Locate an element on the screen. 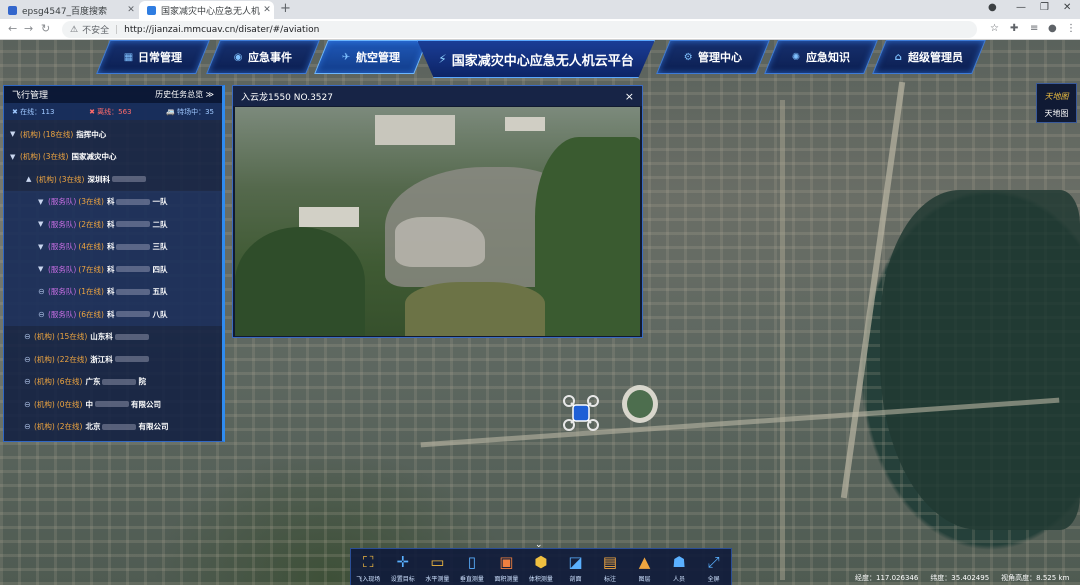 The width and height of the screenshot is (1080, 585). caret-up-icon: ▲ is located at coordinates (31, 179).